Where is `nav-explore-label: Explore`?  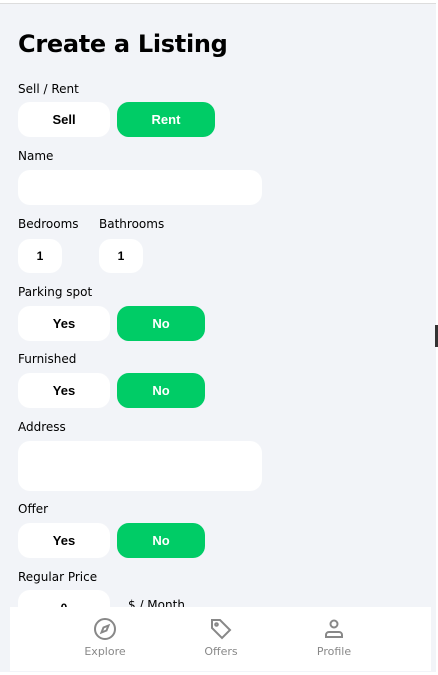 nav-explore-label: Explore is located at coordinates (105, 651).